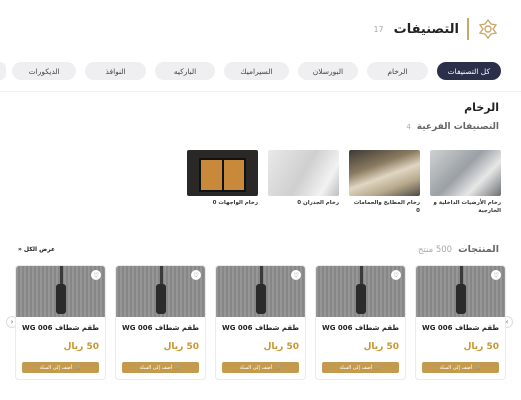  What do you see at coordinates (488, 29) in the screenshot?
I see `ornament-logo-icon` at bounding box center [488, 29].